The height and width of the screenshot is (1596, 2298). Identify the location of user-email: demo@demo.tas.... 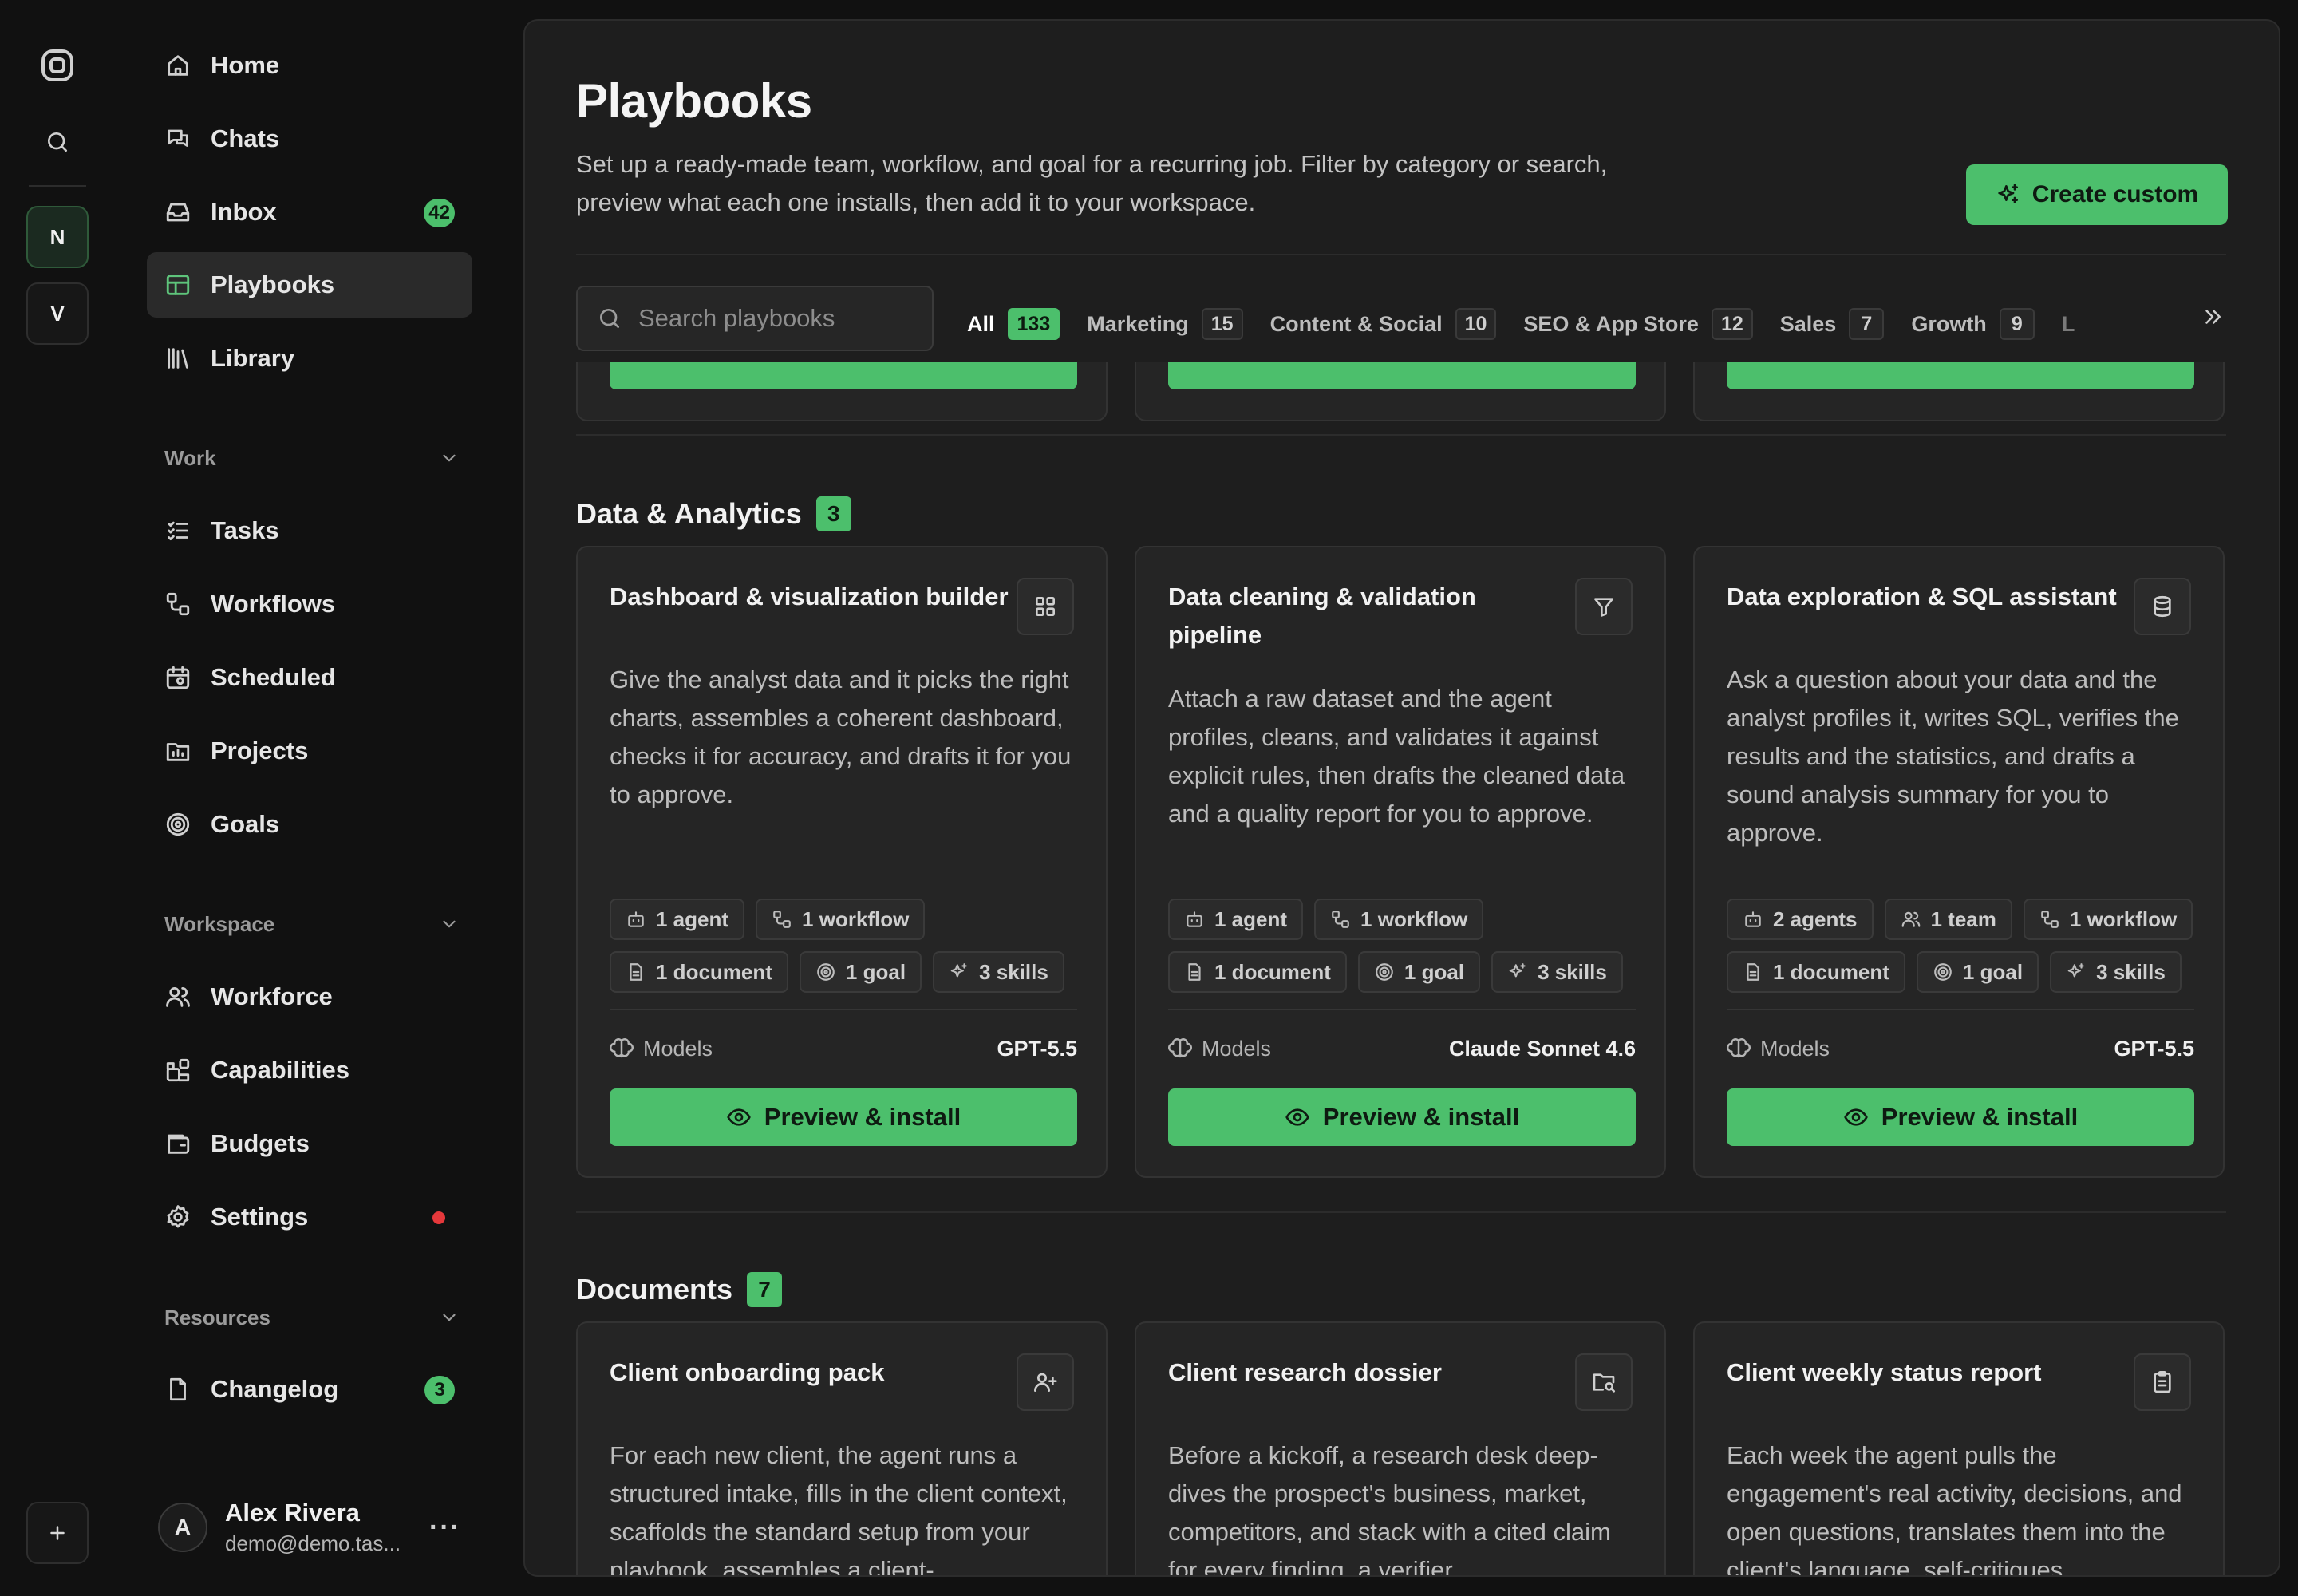
(313, 1543).